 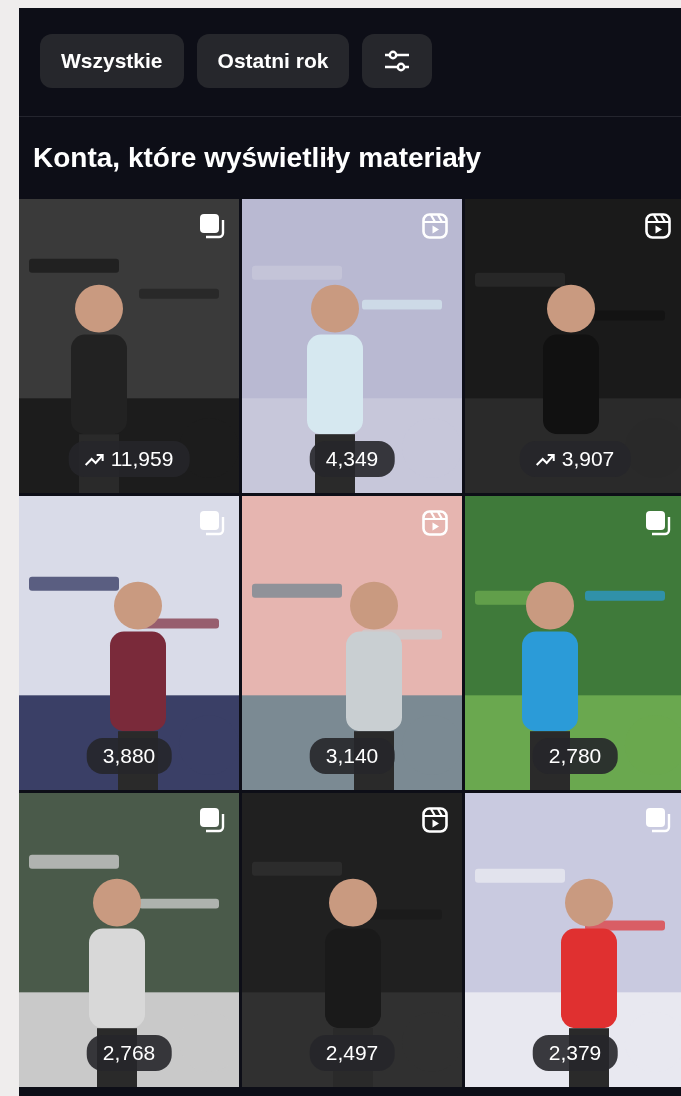 What do you see at coordinates (588, 459) in the screenshot?
I see `view-count: 3,907` at bounding box center [588, 459].